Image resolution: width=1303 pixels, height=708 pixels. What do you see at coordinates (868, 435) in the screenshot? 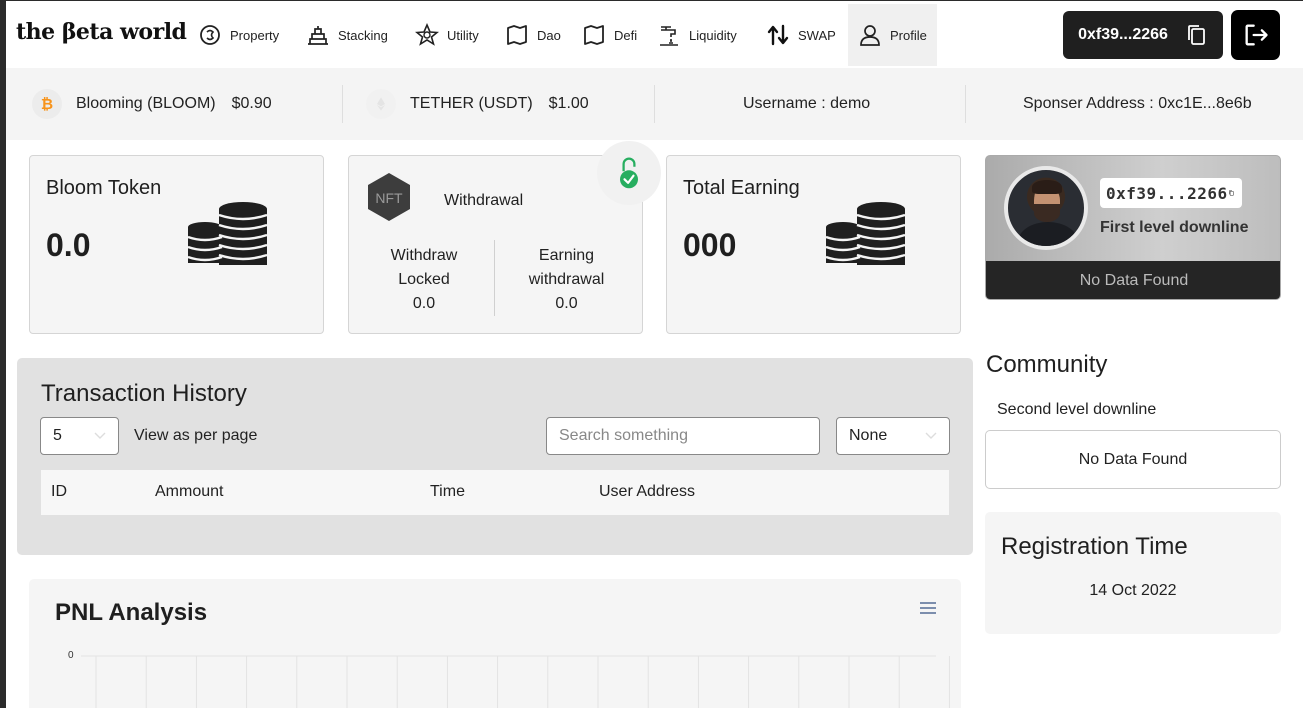
I see `filter-value: None` at bounding box center [868, 435].